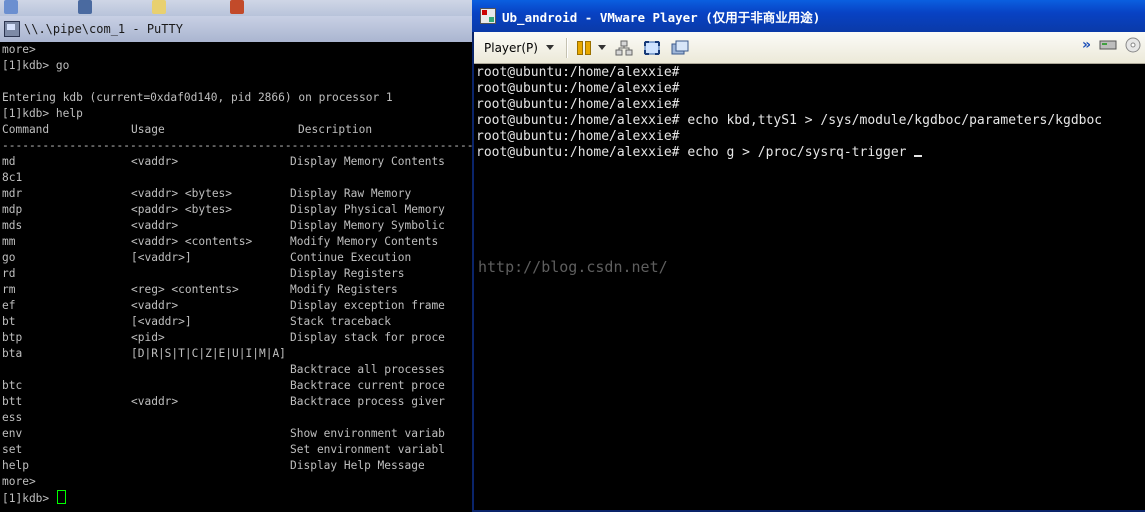  What do you see at coordinates (208, 353) in the screenshot?
I see `kdb-cell-usage: [D|R|S|T|C|Z|E|U|I|M|A]` at bounding box center [208, 353].